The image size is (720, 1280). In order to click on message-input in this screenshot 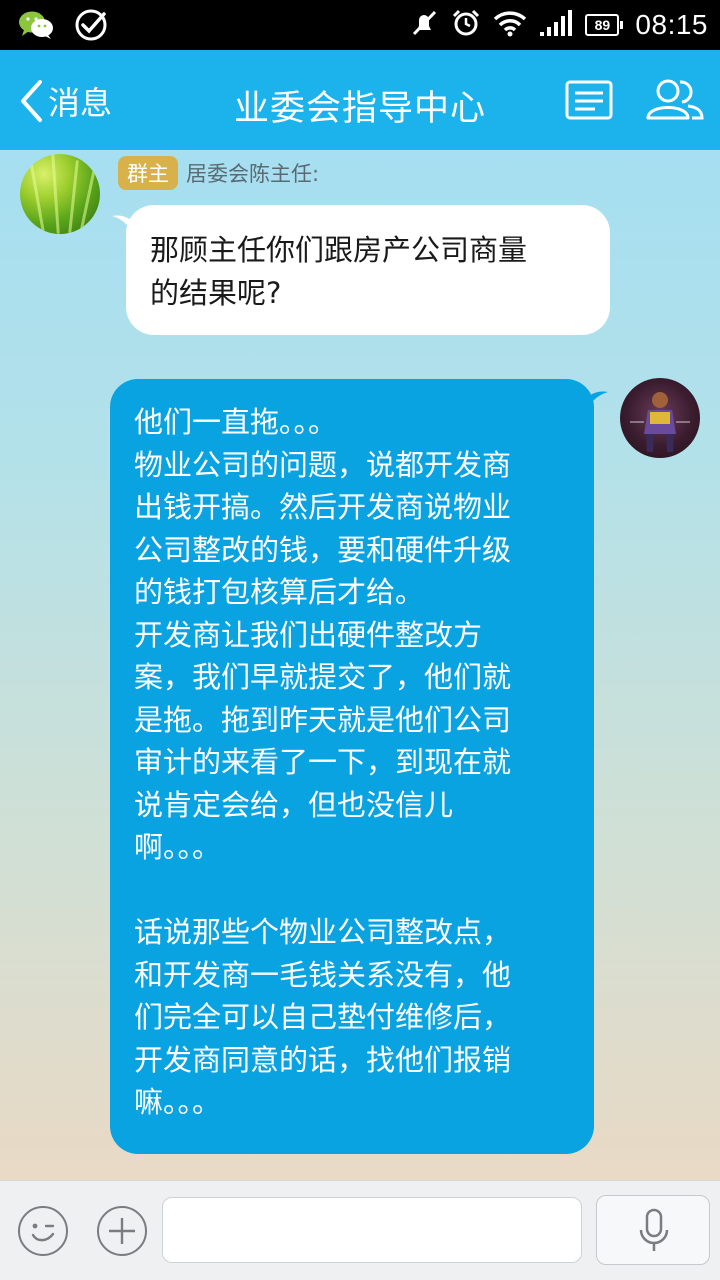, I will do `click(372, 1230)`.